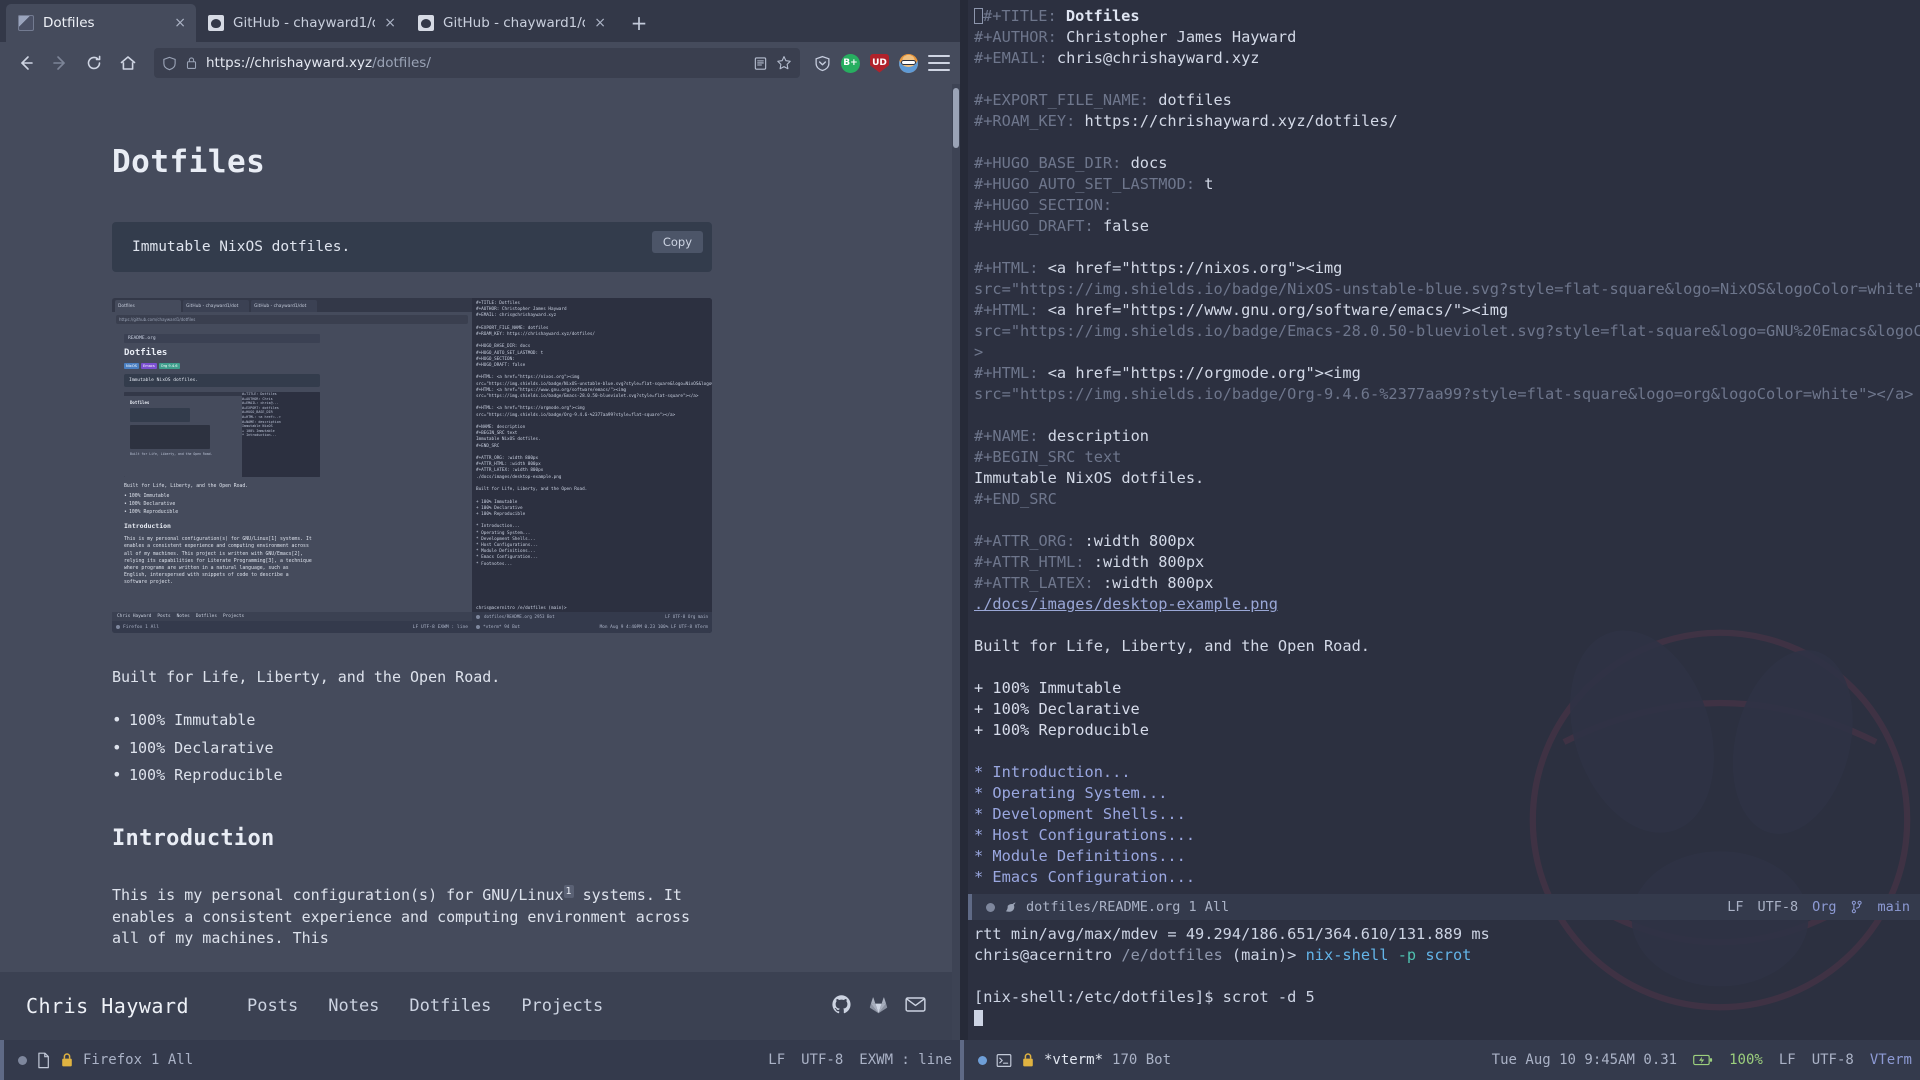 The image size is (1920, 1080). What do you see at coordinates (1444, 541) in the screenshot?
I see `org-line: #+ATTR_ORG: :width 800px` at bounding box center [1444, 541].